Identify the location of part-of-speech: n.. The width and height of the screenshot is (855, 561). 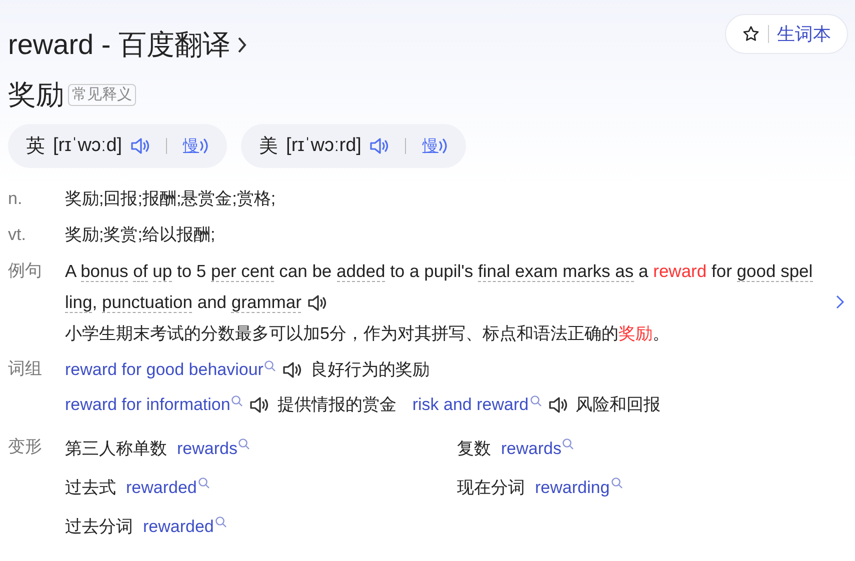
(16, 199).